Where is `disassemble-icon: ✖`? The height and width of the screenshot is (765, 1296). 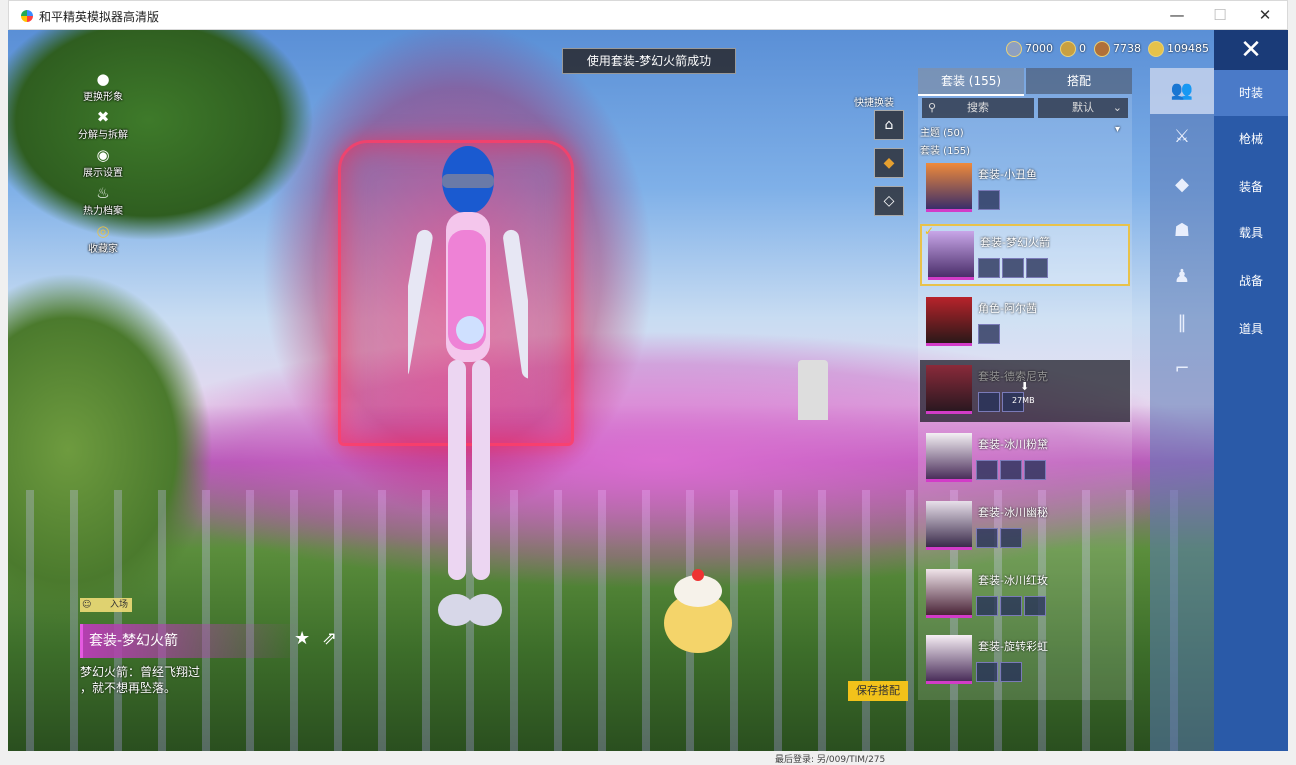 disassemble-icon: ✖ is located at coordinates (103, 117).